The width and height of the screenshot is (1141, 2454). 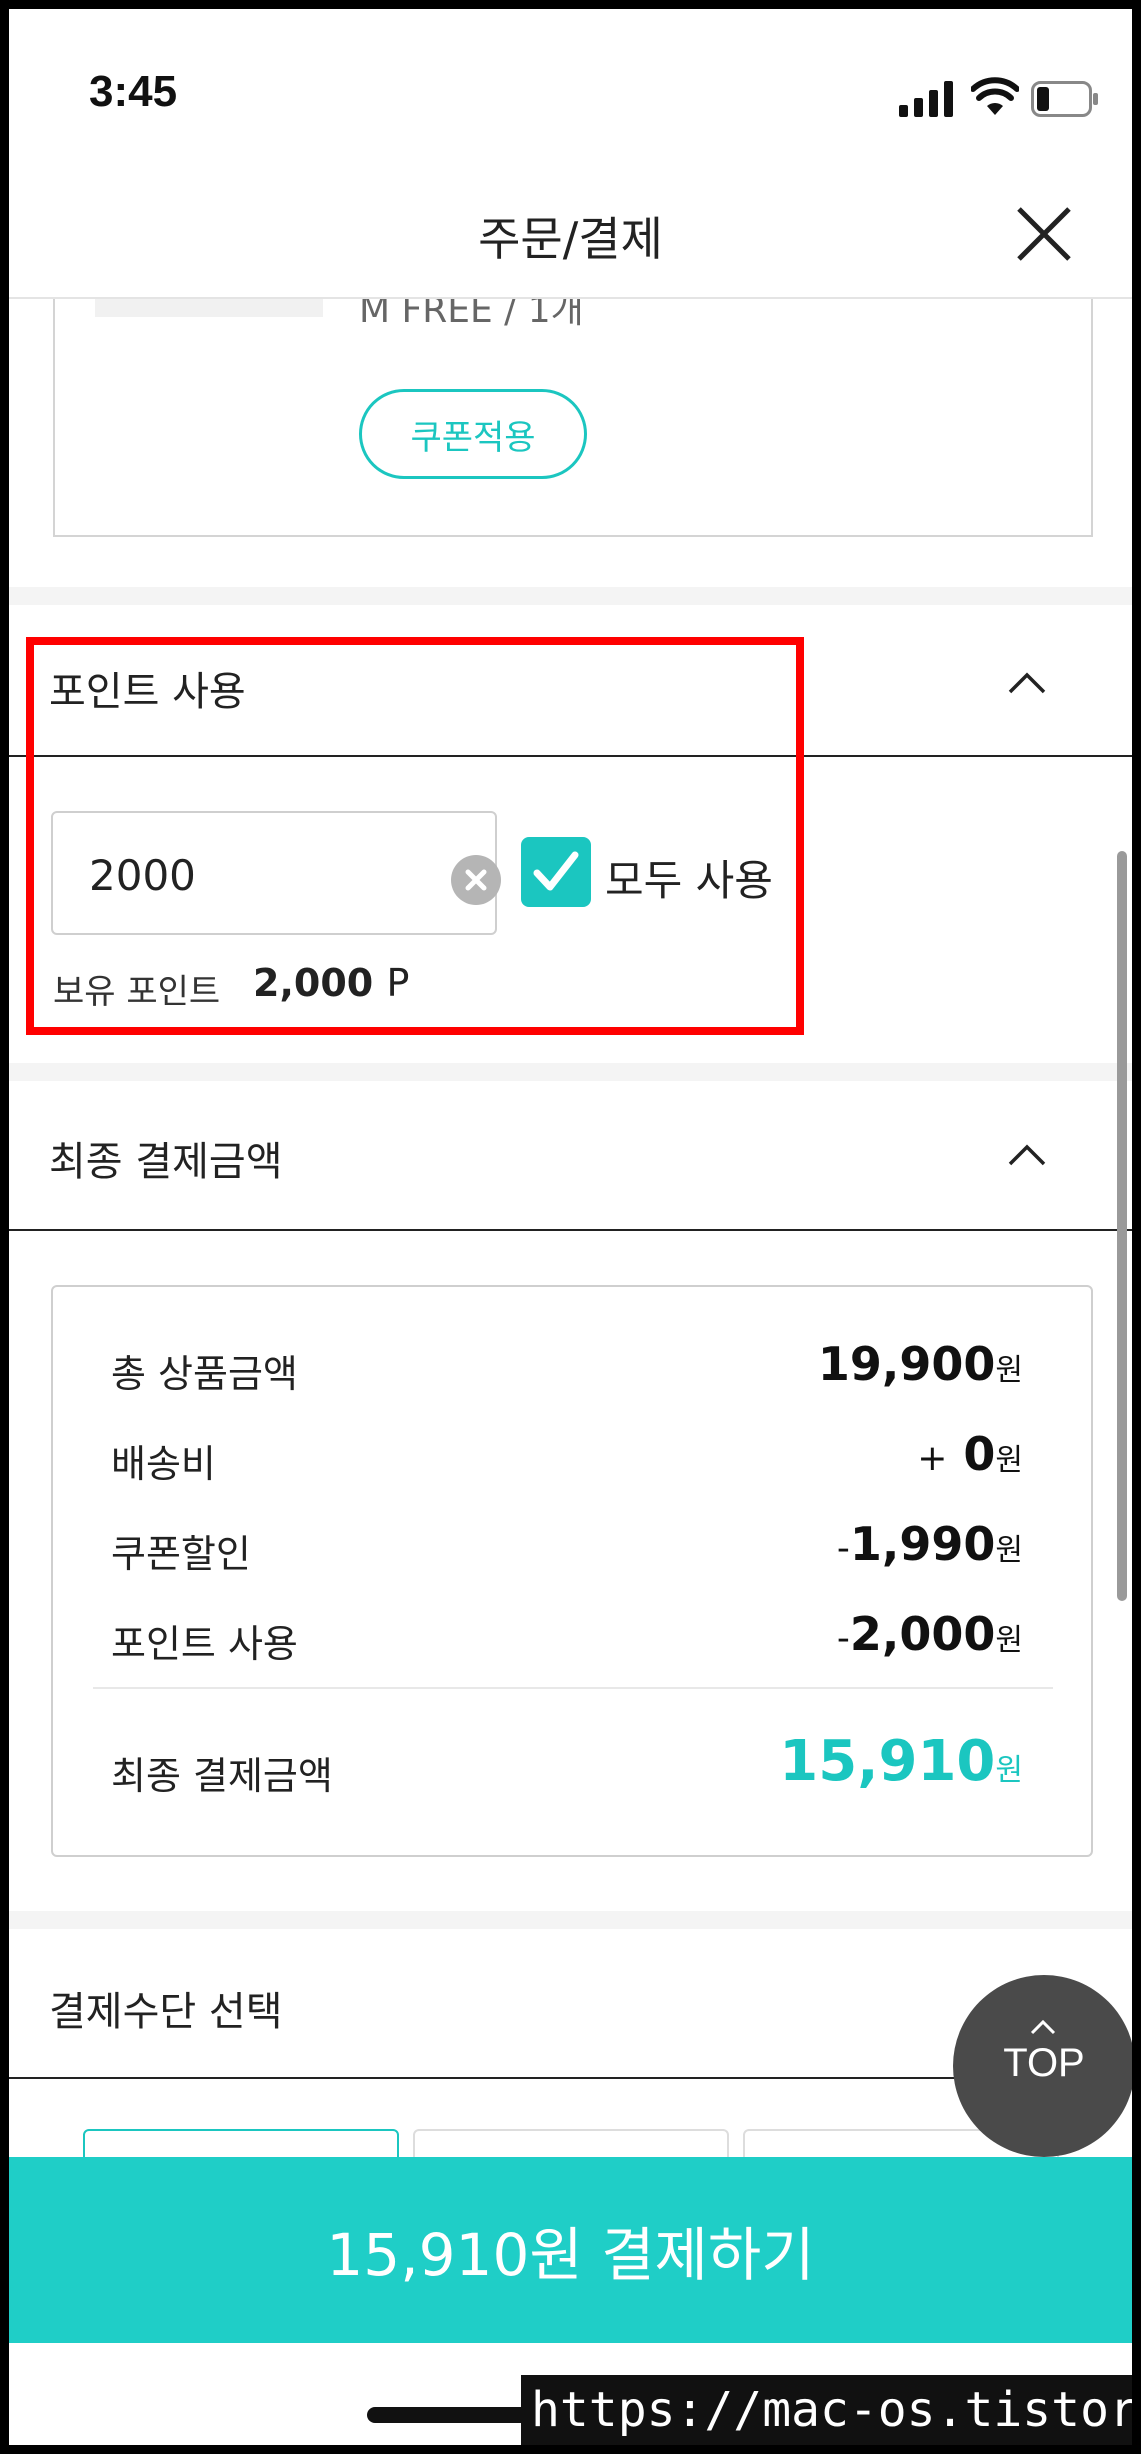 I want to click on owned-points-value: 2,000 P, so click(x=331, y=983).